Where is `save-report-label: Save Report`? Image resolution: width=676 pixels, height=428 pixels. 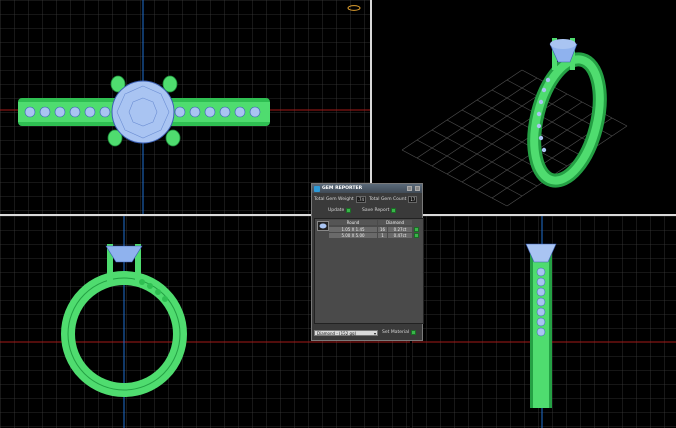
save-report-label: Save Report is located at coordinates (376, 210).